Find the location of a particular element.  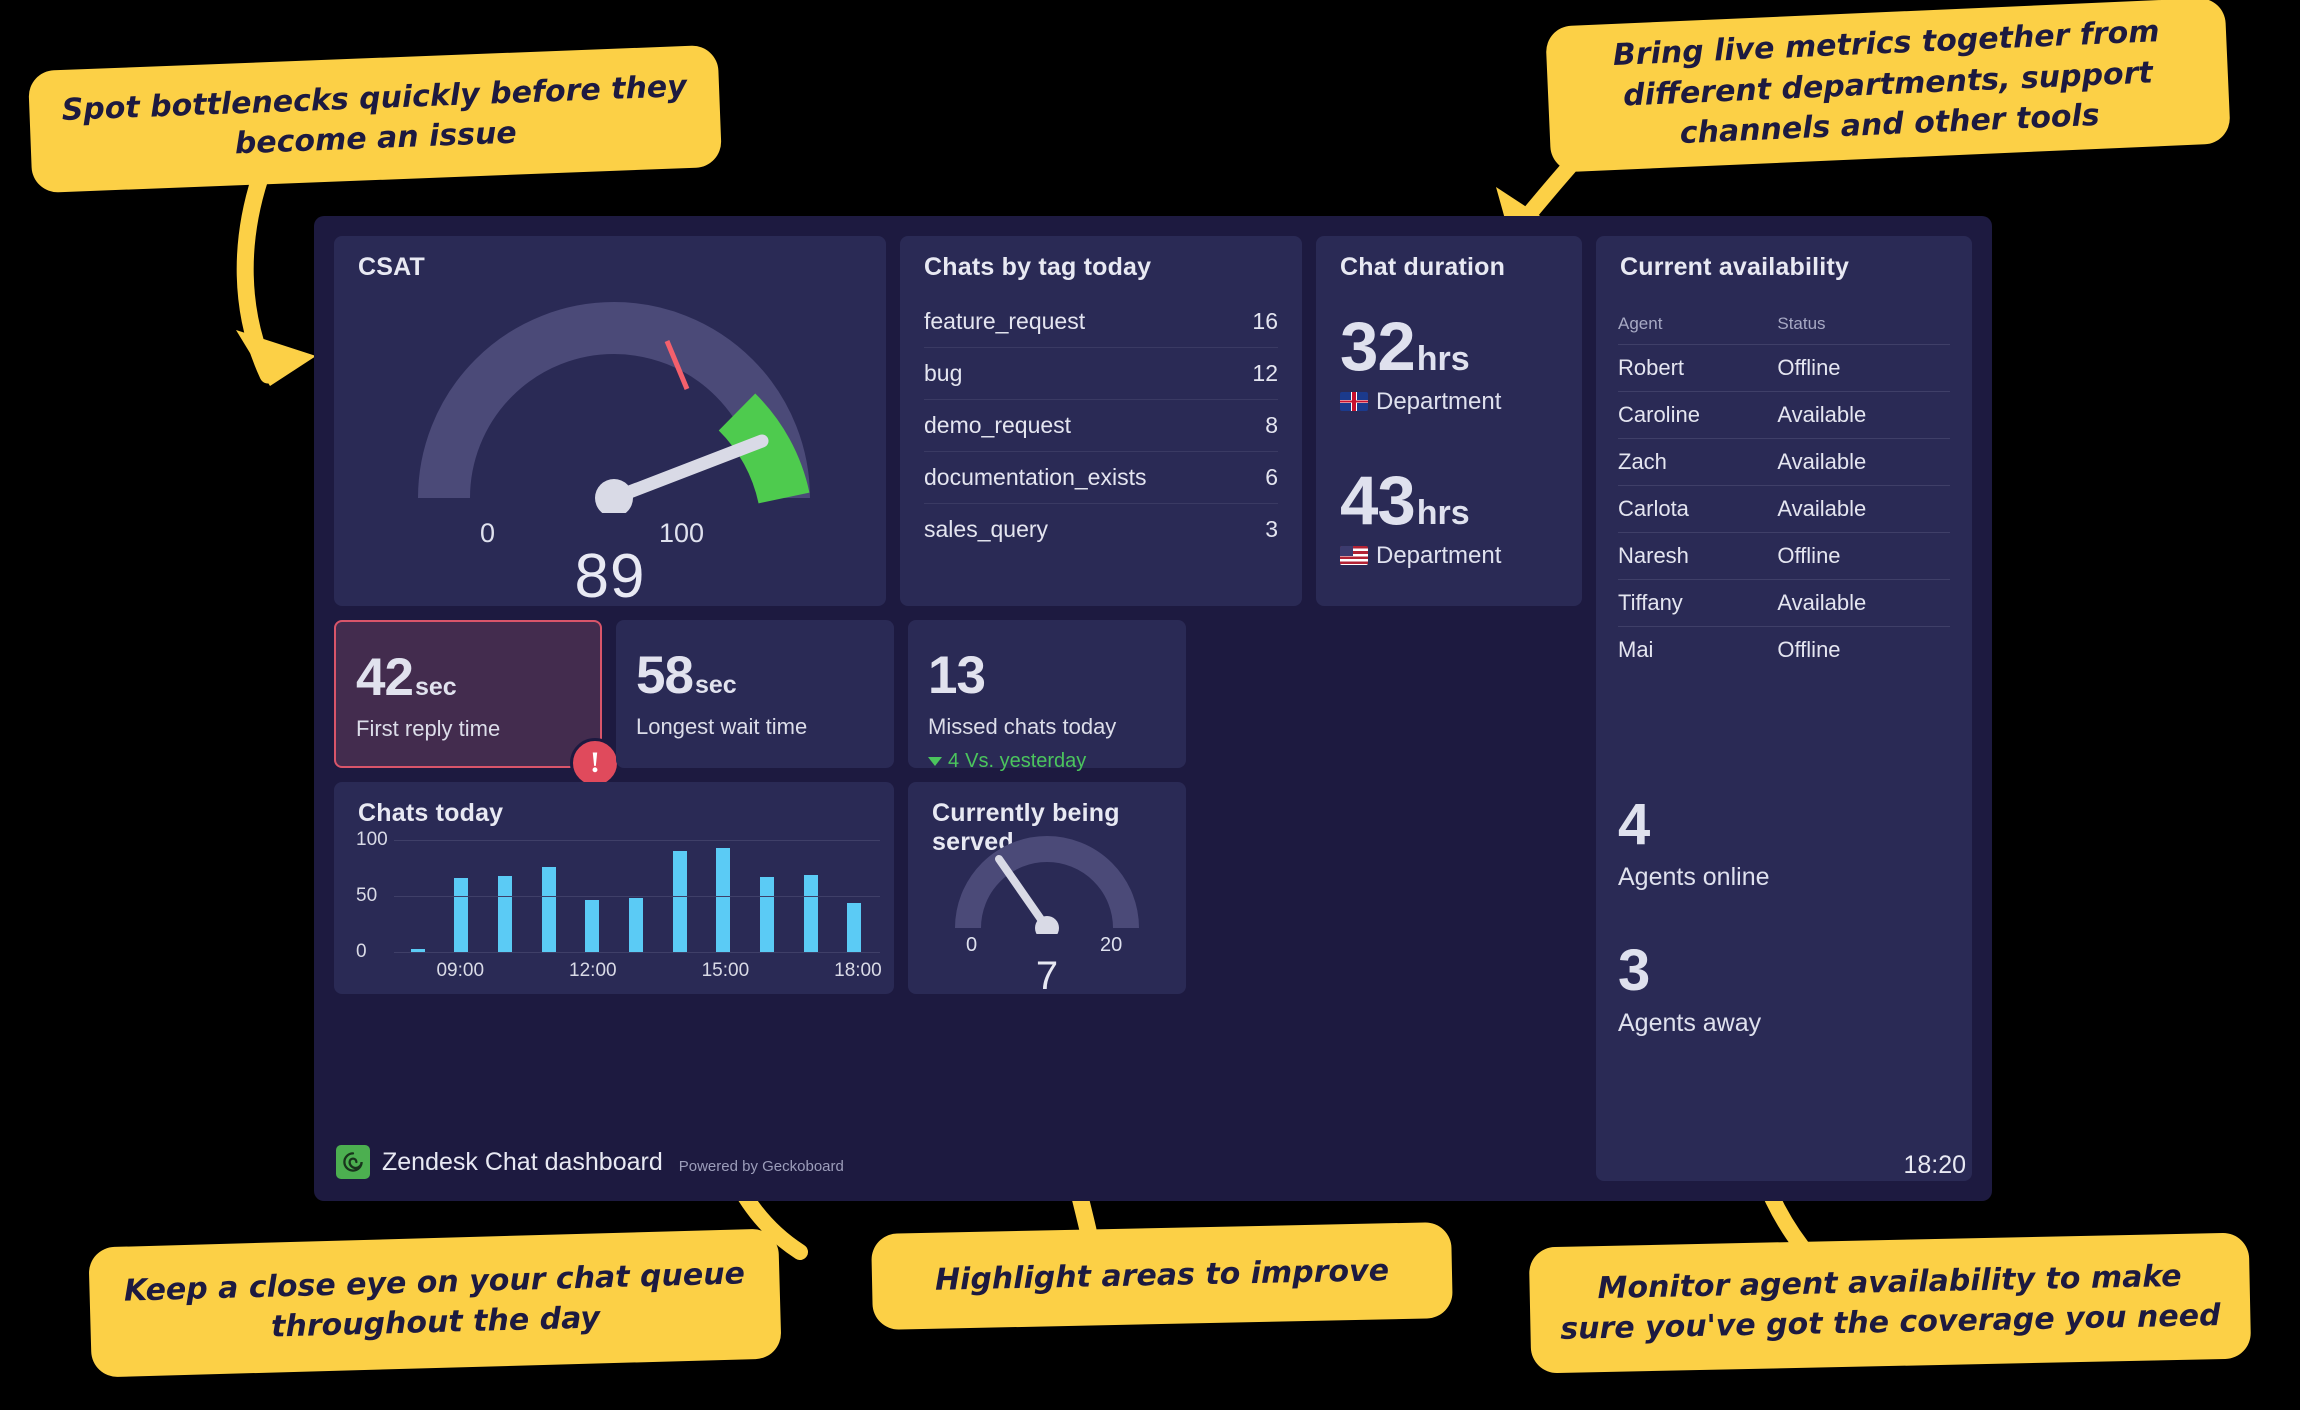

table-row: Naresh Offline is located at coordinates (1784, 556).